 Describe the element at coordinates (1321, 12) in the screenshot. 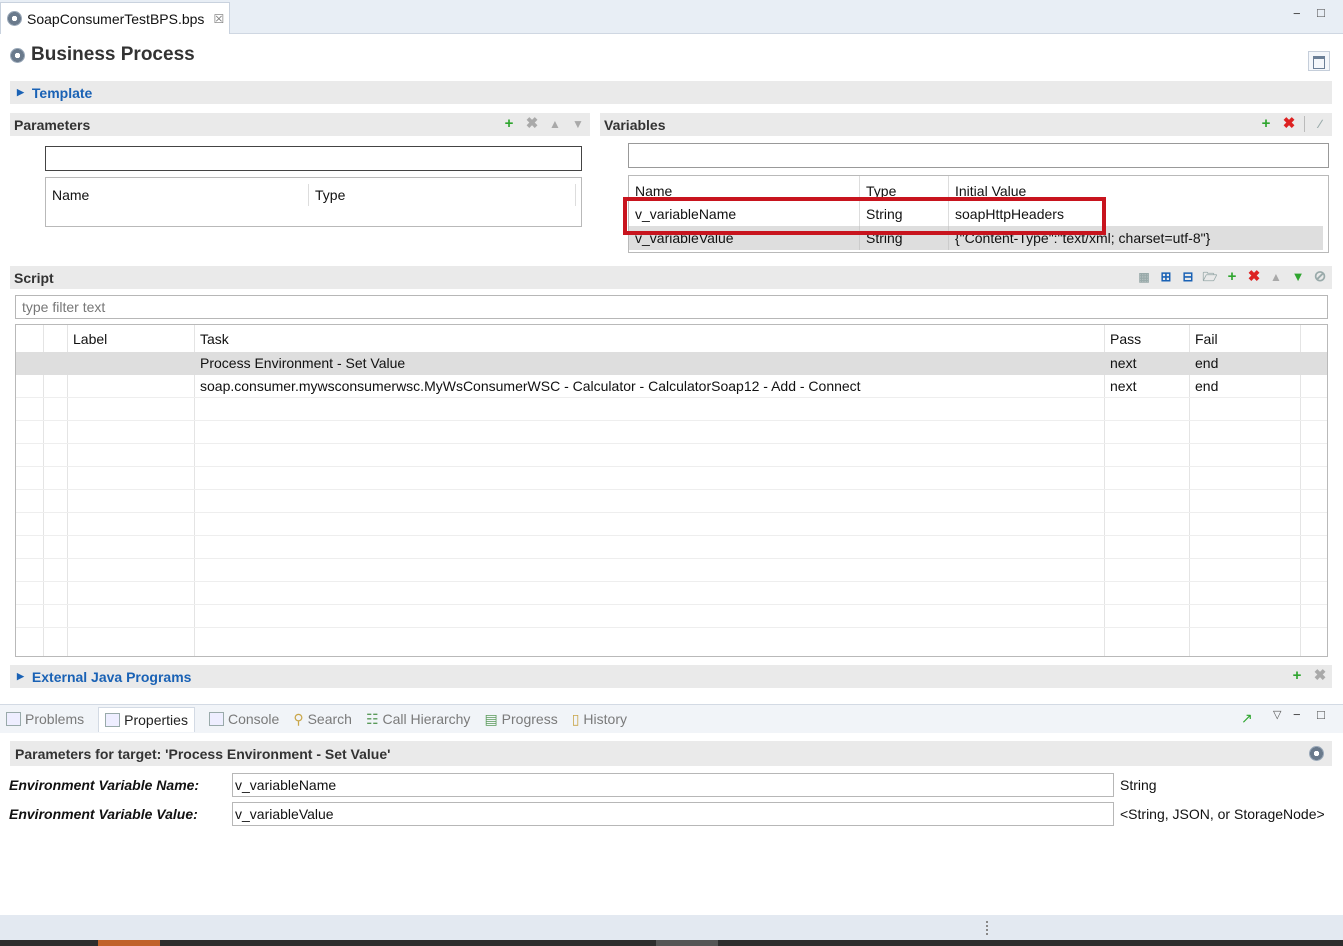

I see `maximize-button: □` at that location.